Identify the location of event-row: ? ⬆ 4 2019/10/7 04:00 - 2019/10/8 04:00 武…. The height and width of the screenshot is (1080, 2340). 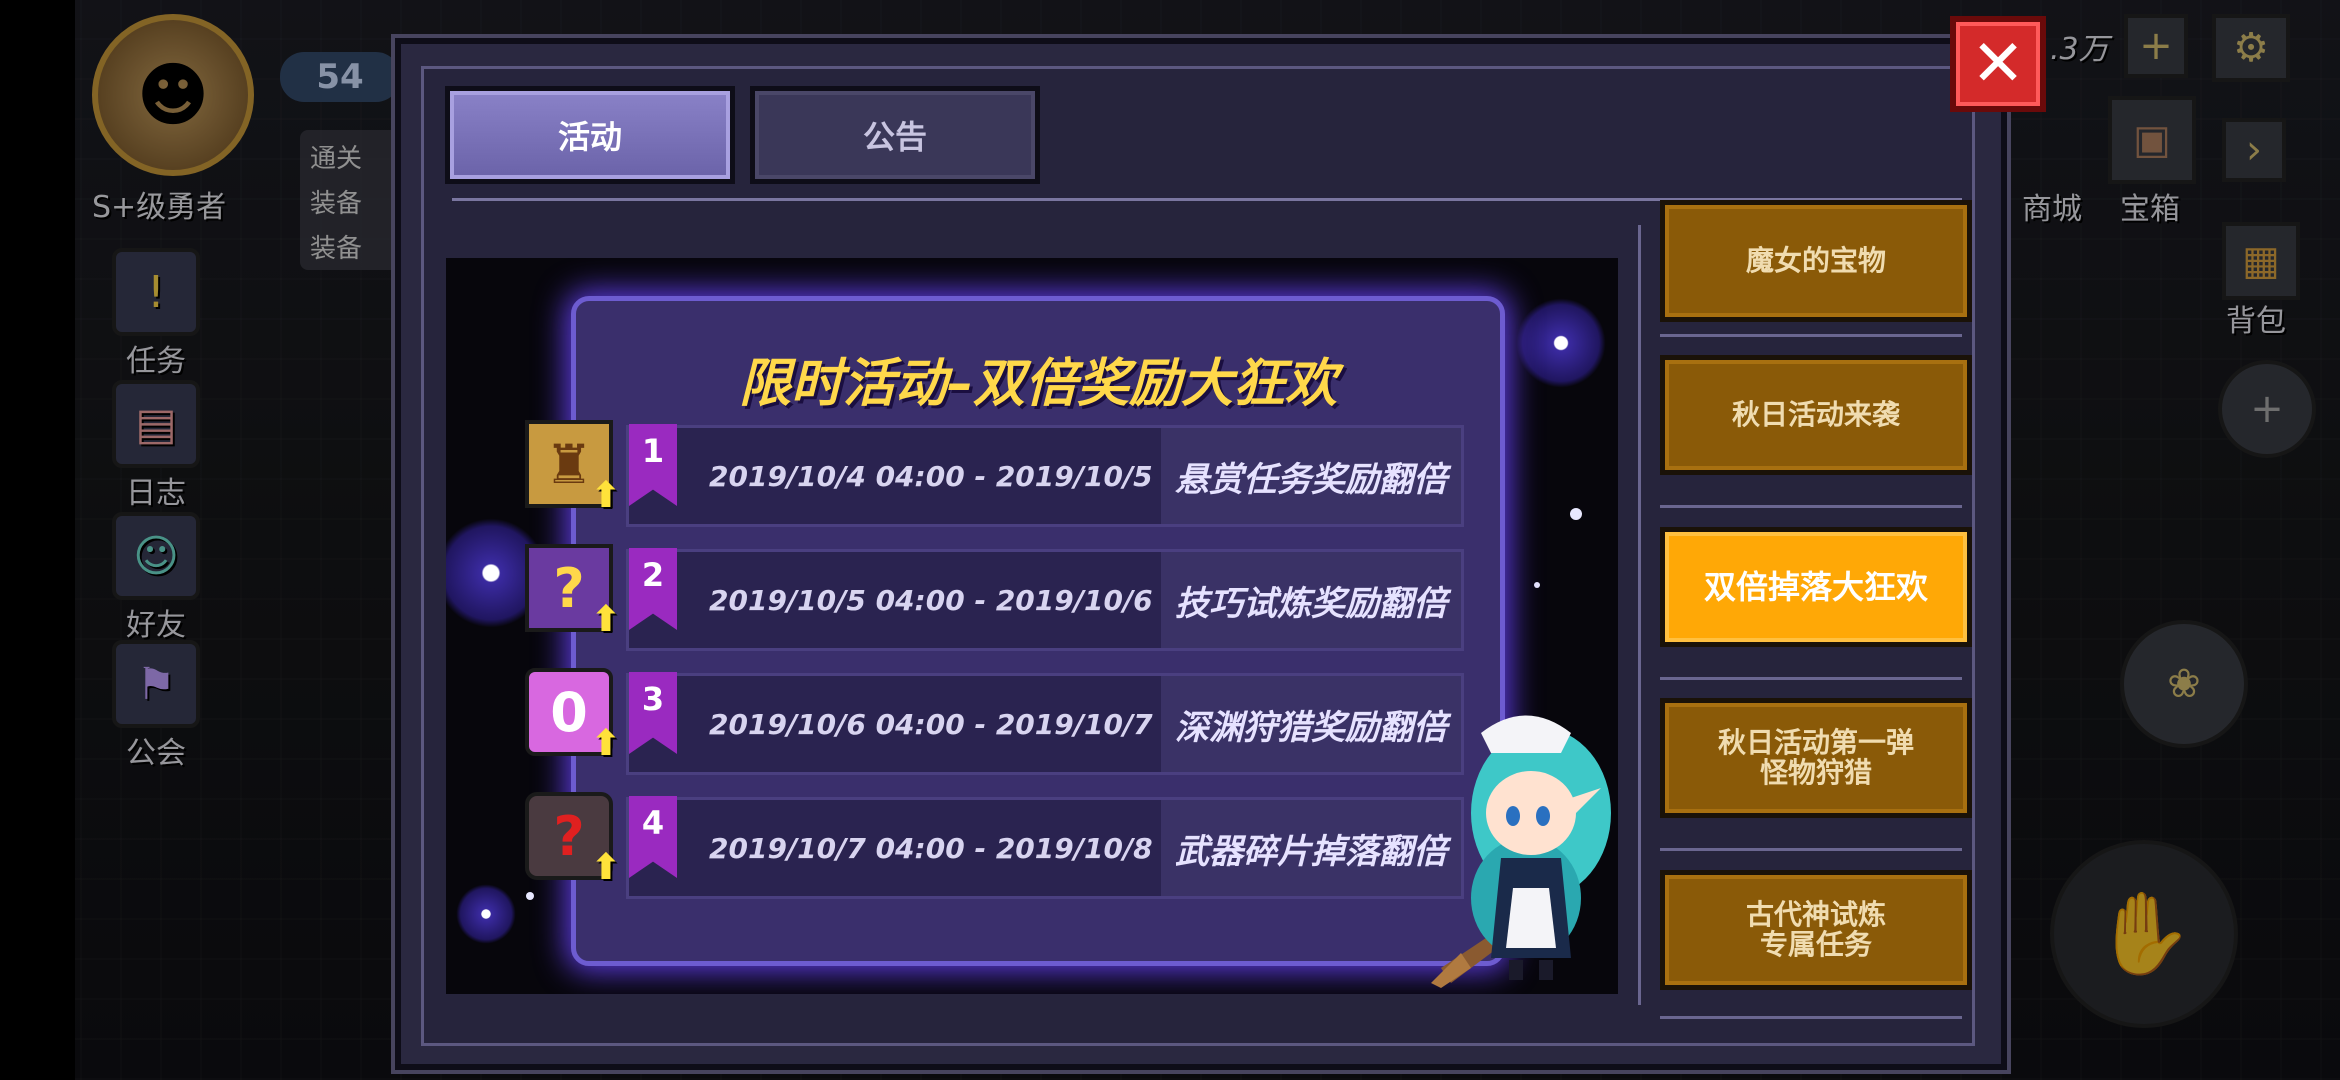
(994, 845).